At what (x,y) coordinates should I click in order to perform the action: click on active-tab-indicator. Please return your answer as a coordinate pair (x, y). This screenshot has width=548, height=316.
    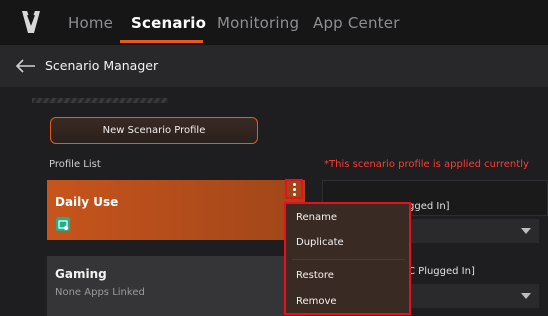
    Looking at the image, I should click on (161, 41).